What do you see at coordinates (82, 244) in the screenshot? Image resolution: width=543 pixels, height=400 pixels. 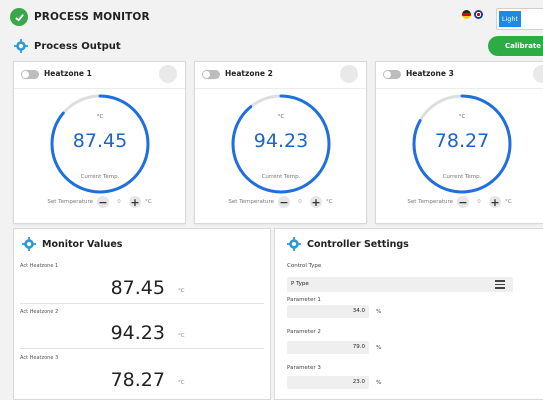 I see `monitor-values-title: Monitor Values` at bounding box center [82, 244].